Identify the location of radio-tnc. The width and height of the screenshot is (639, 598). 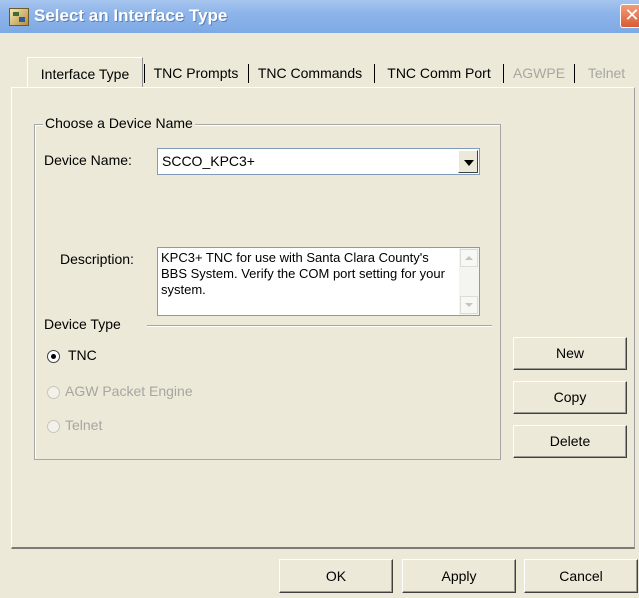
(53, 356).